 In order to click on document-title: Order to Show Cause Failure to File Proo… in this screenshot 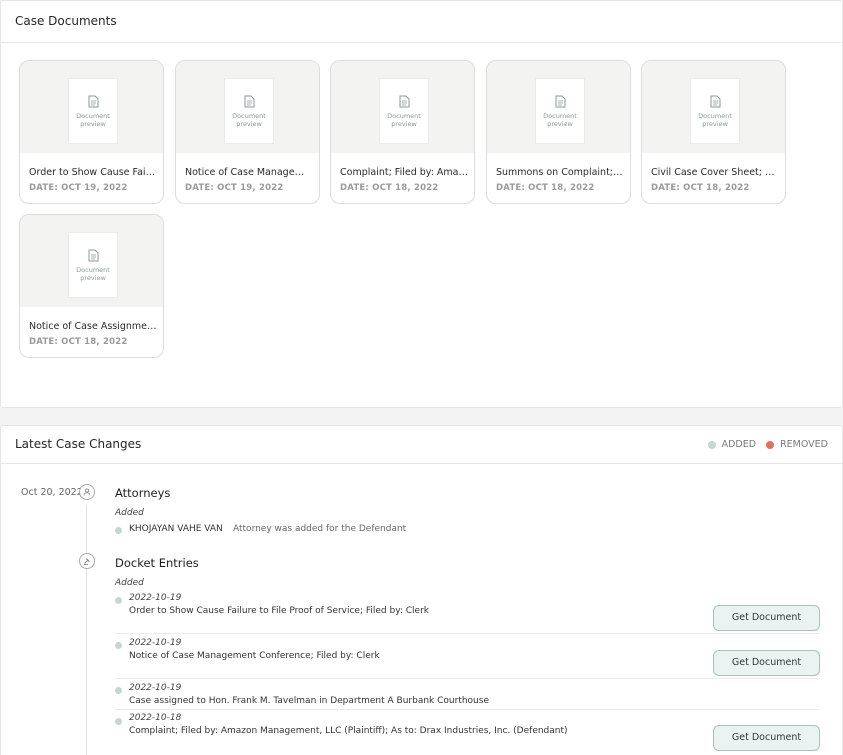, I will do `click(93, 172)`.